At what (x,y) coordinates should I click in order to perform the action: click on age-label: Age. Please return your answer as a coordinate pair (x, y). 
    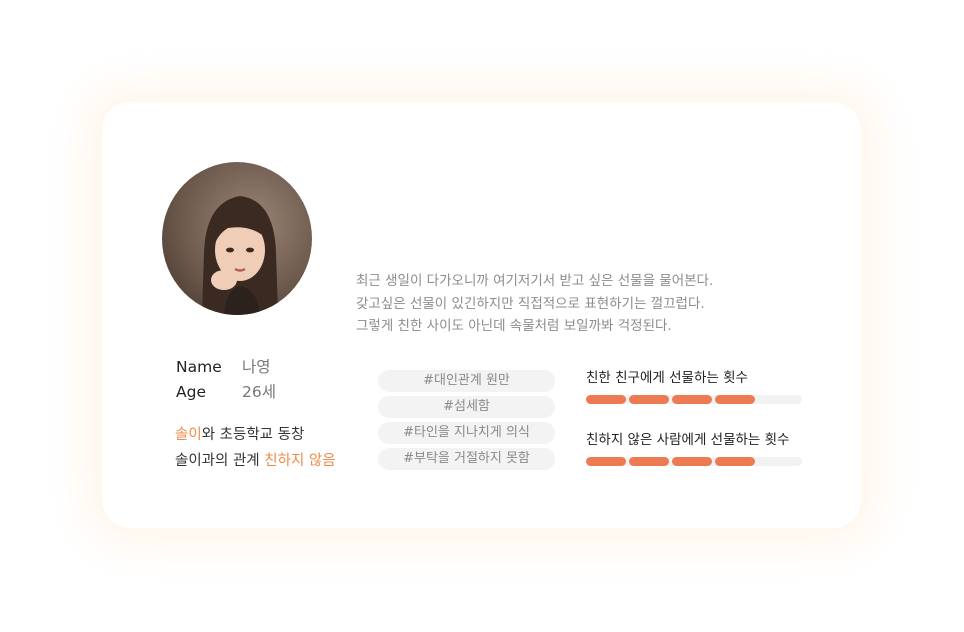
    Looking at the image, I should click on (191, 392).